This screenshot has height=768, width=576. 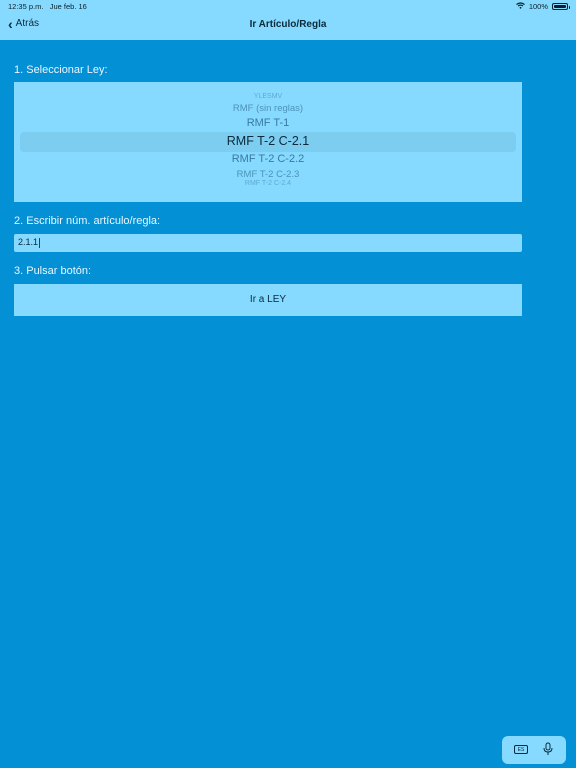 What do you see at coordinates (53, 271) in the screenshot?
I see `step3-label: 3. Pulsar botón:` at bounding box center [53, 271].